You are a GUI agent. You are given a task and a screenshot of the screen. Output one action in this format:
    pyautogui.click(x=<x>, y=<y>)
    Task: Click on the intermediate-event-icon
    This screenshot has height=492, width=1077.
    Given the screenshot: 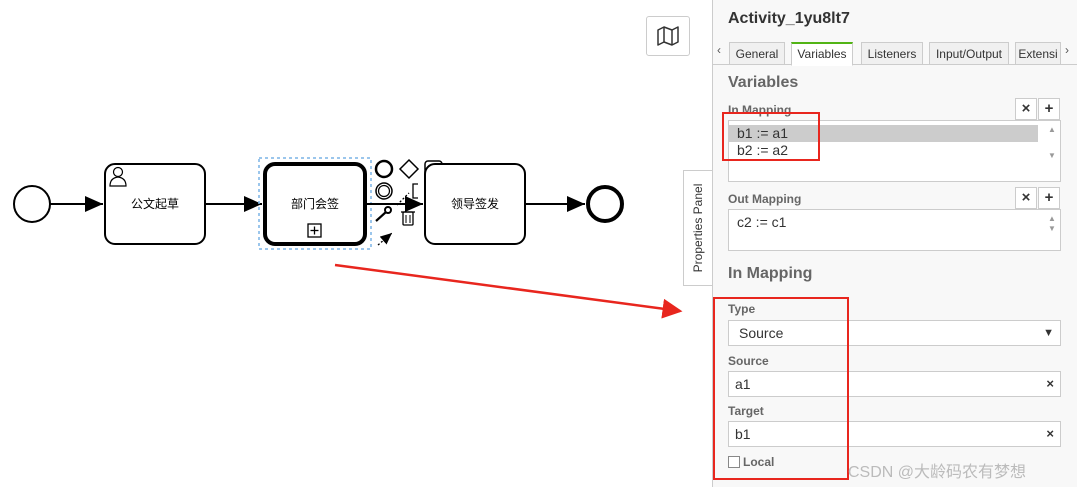 What is the action you would take?
    pyautogui.click(x=384, y=191)
    